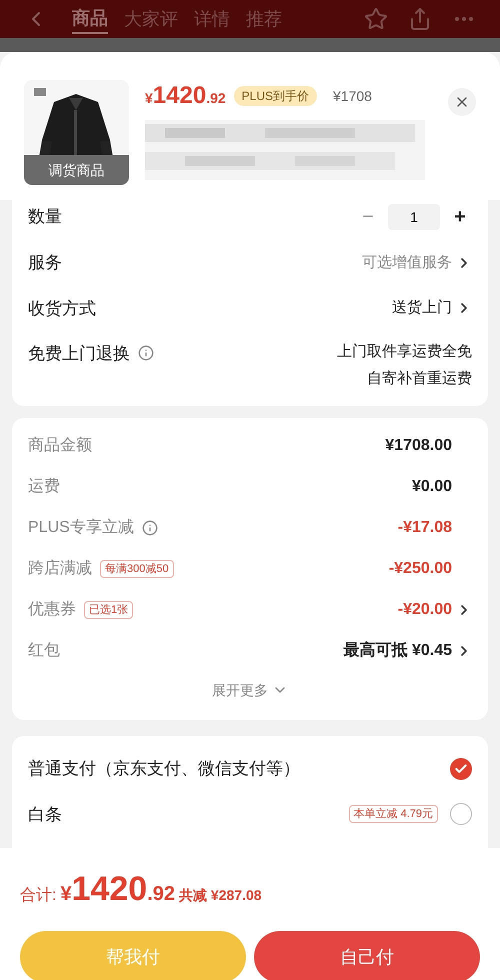 The height and width of the screenshot is (980, 500). What do you see at coordinates (45, 217) in the screenshot?
I see `option-label: 数量` at bounding box center [45, 217].